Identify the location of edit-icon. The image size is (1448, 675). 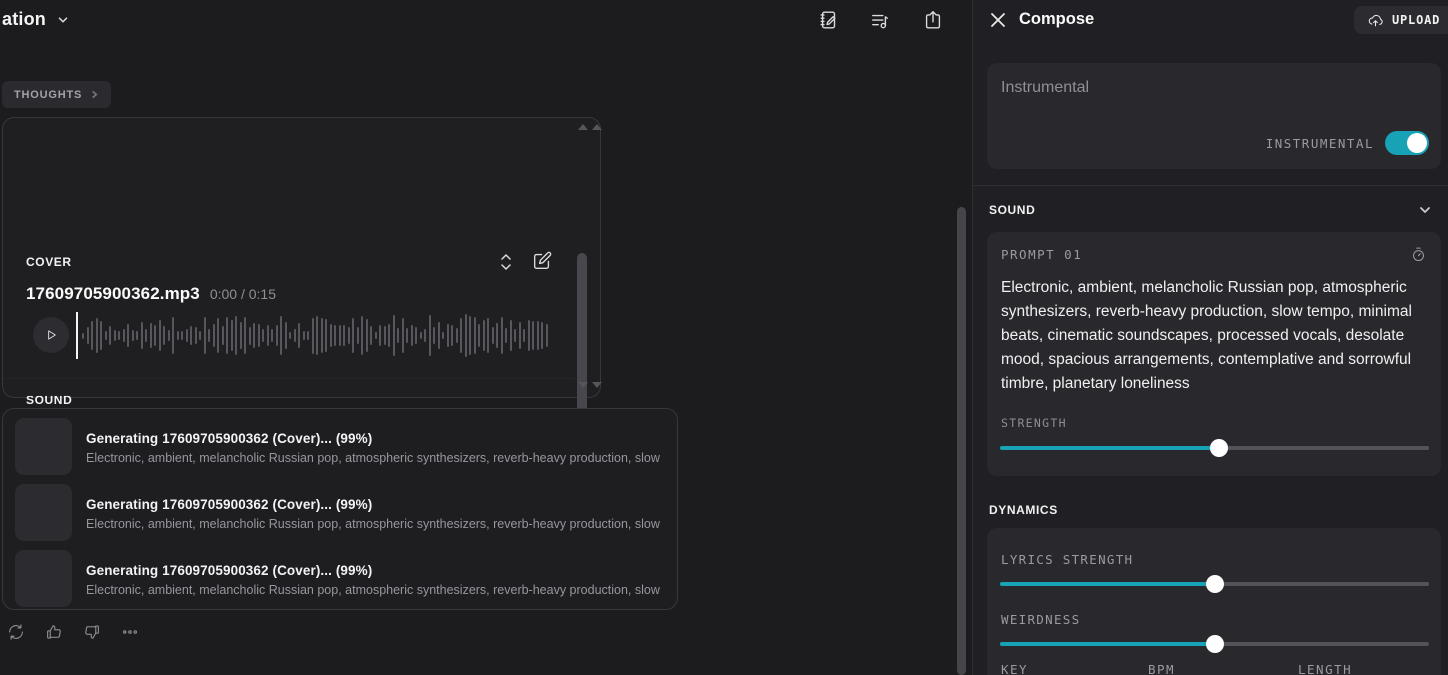
(542, 263).